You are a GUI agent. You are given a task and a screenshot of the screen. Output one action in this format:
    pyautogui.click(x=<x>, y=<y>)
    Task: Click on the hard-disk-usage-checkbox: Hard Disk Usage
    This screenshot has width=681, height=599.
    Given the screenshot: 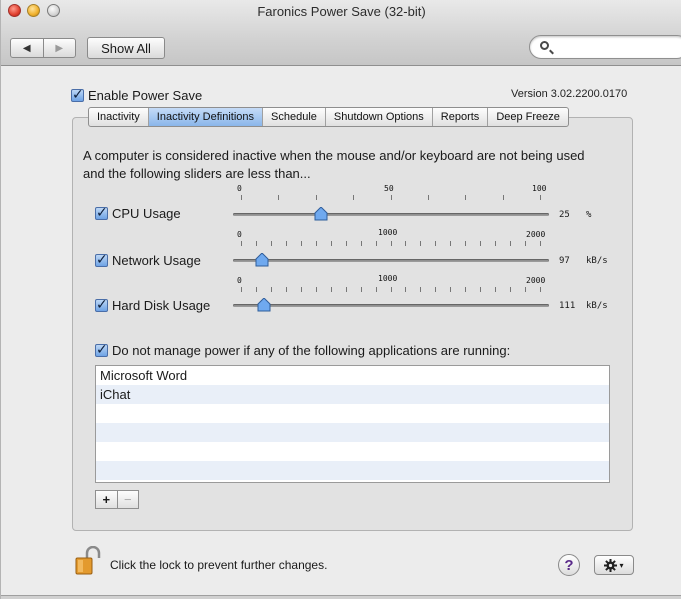 What is the action you would take?
    pyautogui.click(x=153, y=304)
    